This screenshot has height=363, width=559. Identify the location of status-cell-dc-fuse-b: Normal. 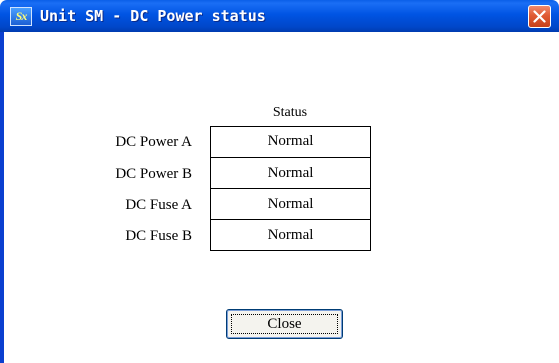
(290, 234).